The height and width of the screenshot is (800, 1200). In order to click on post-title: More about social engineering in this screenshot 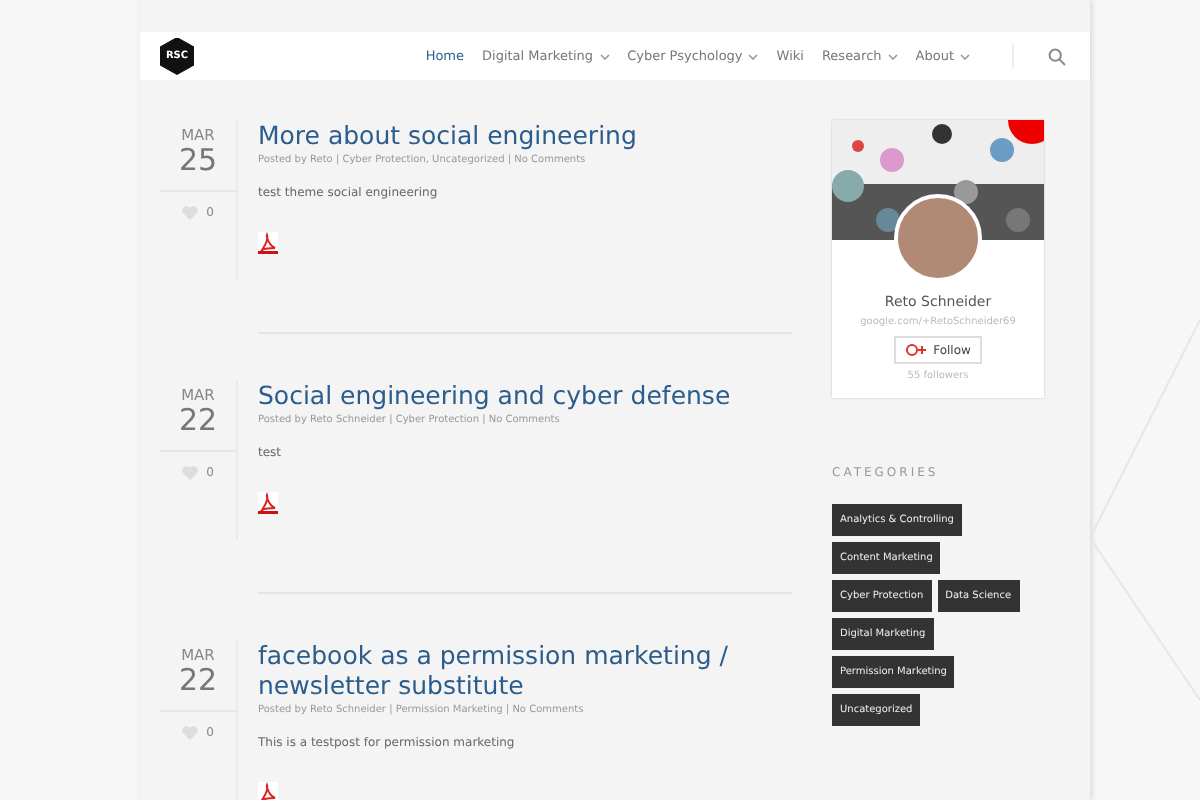, I will do `click(525, 135)`.